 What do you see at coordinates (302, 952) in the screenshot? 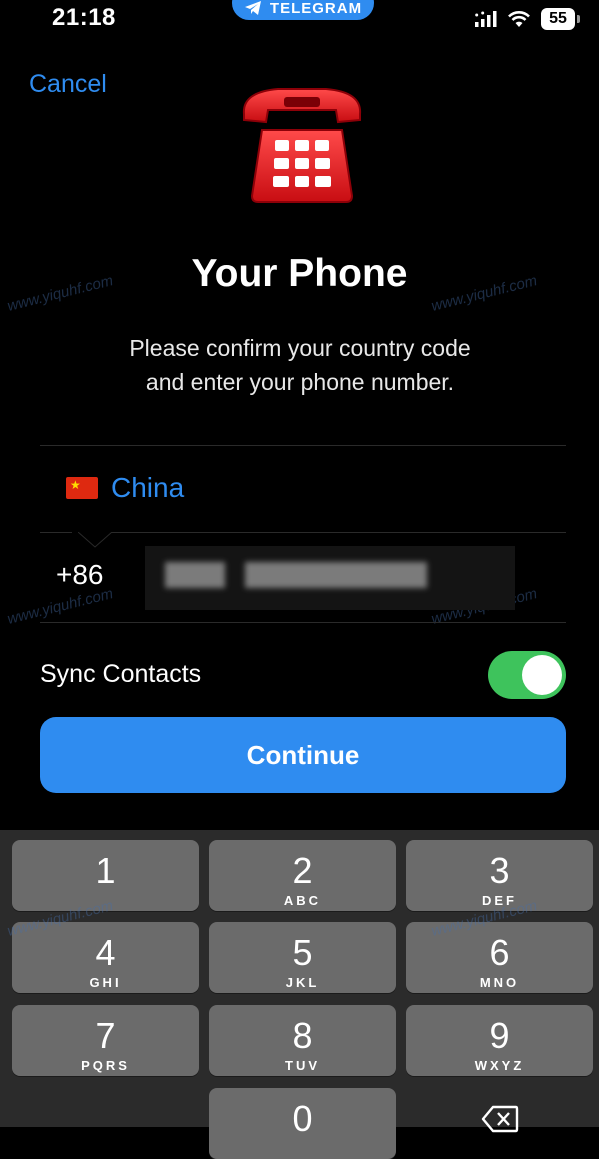
I see `key-digit: 5` at bounding box center [302, 952].